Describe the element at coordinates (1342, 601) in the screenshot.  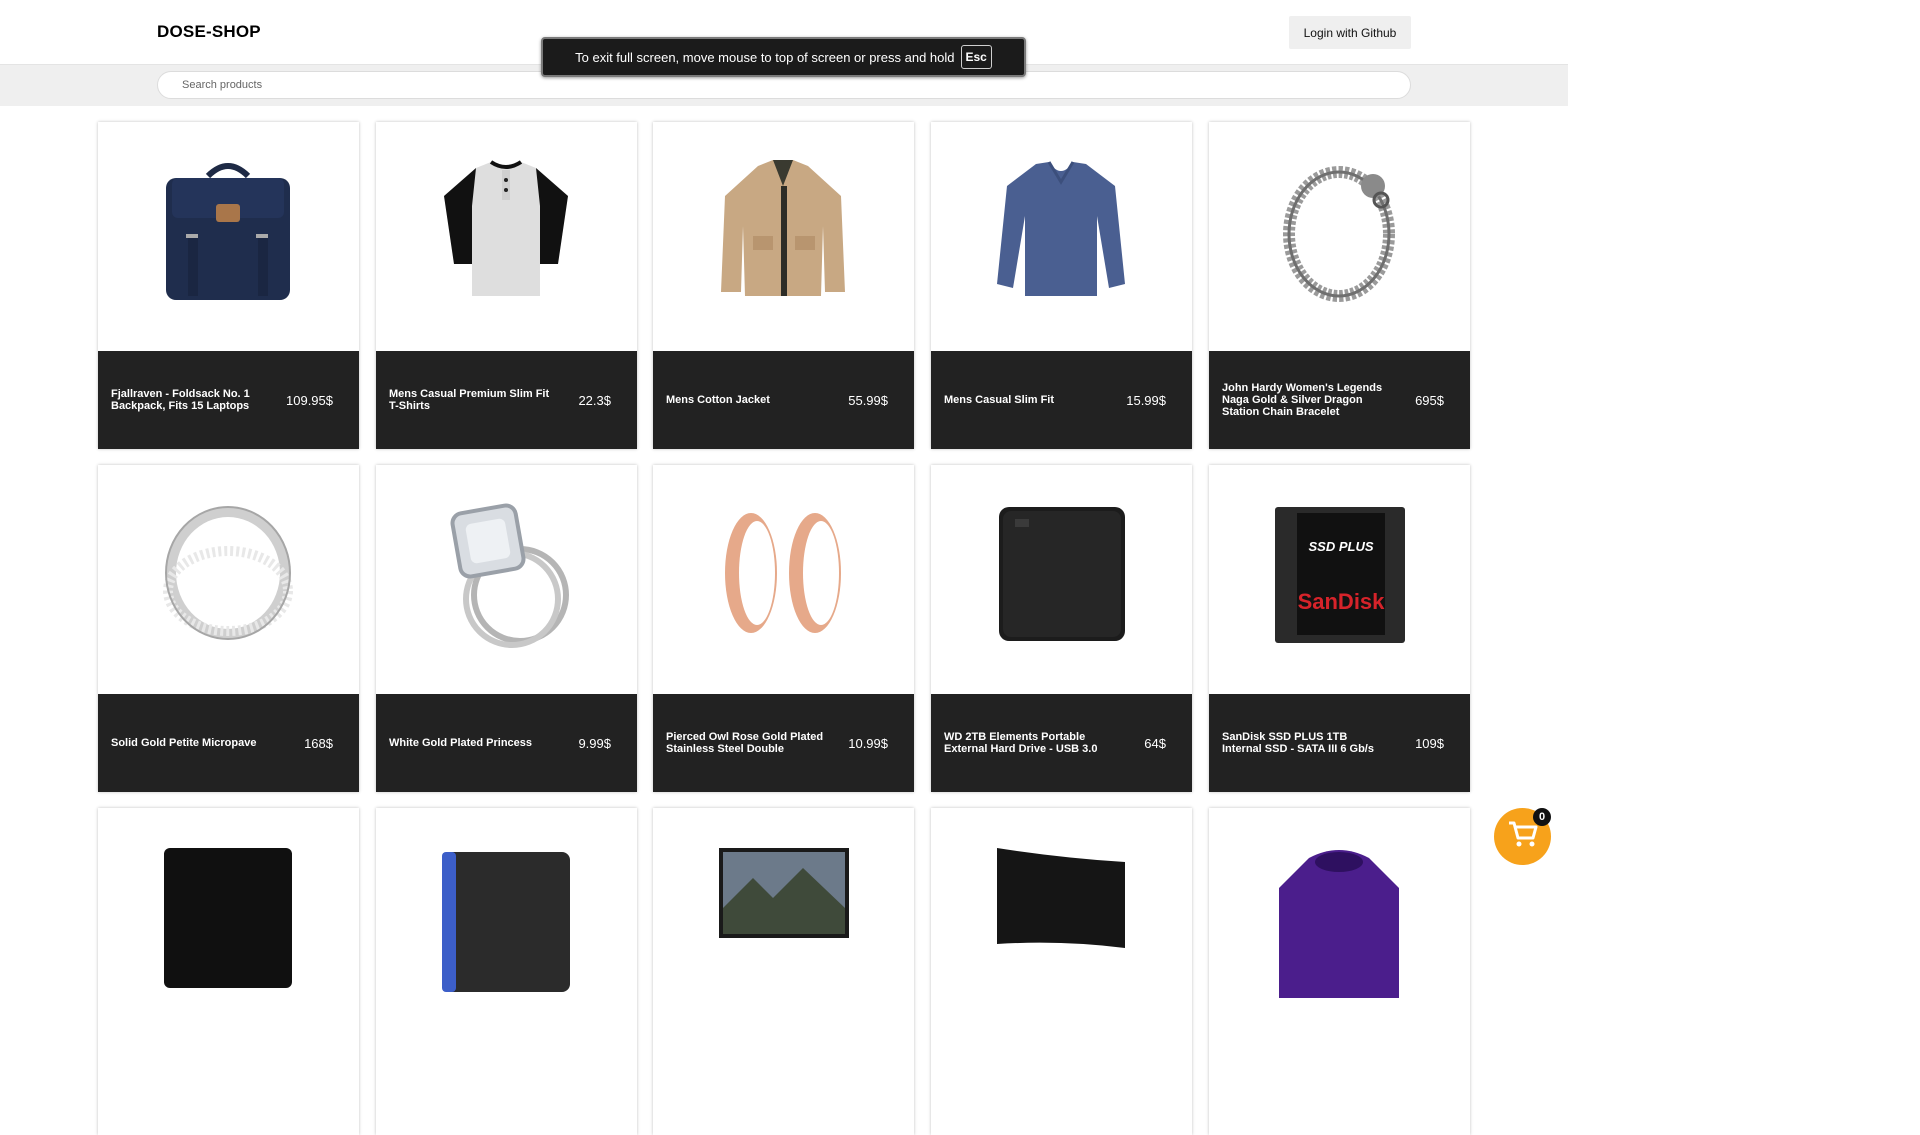
I see `ssd-brand-text: SanDisk` at that location.